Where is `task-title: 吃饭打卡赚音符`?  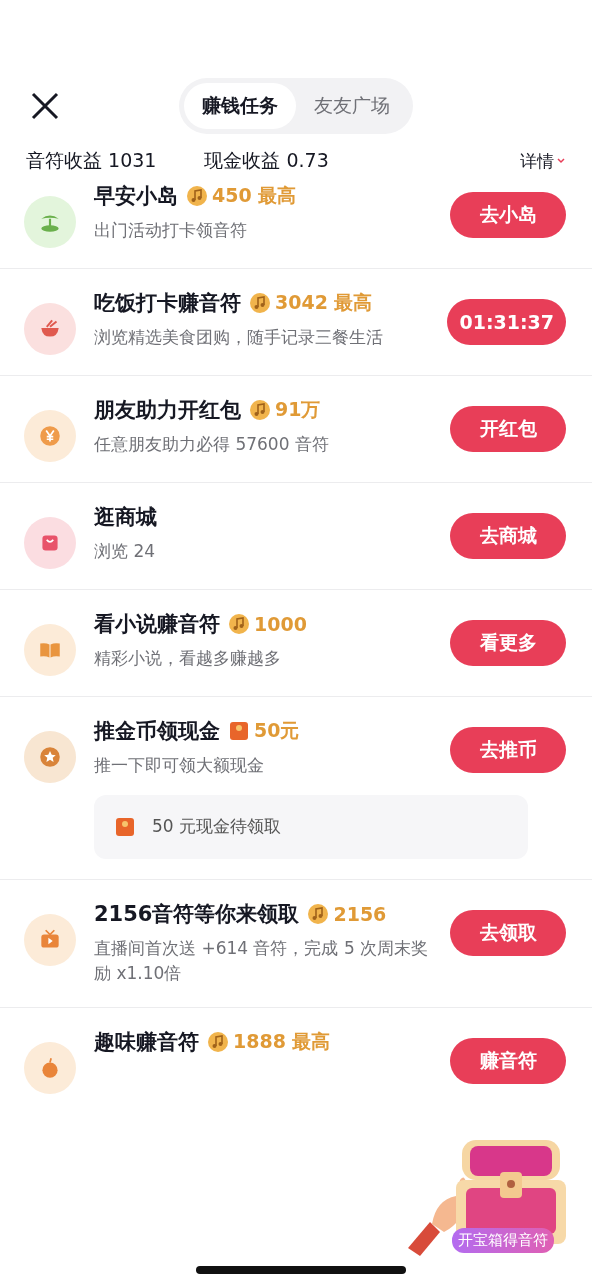
task-title: 吃饭打卡赚音符 is located at coordinates (167, 303).